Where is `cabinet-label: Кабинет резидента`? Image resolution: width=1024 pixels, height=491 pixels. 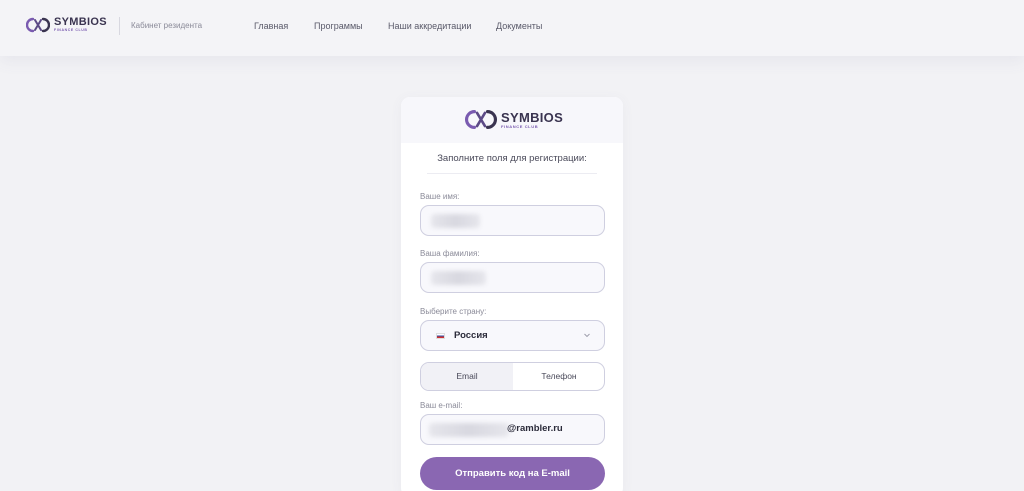
cabinet-label: Кабинет резидента is located at coordinates (167, 25).